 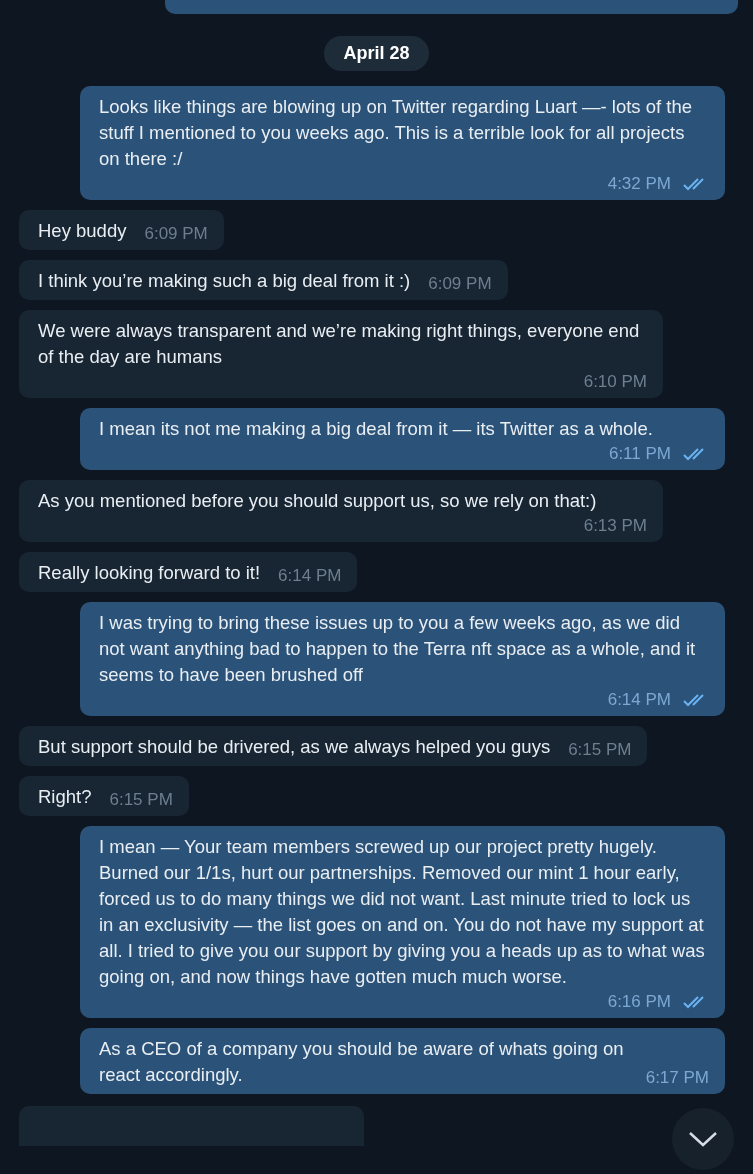 What do you see at coordinates (361, 1049) in the screenshot?
I see `message-text: As a CEO of a company you should be aware of whats going on` at bounding box center [361, 1049].